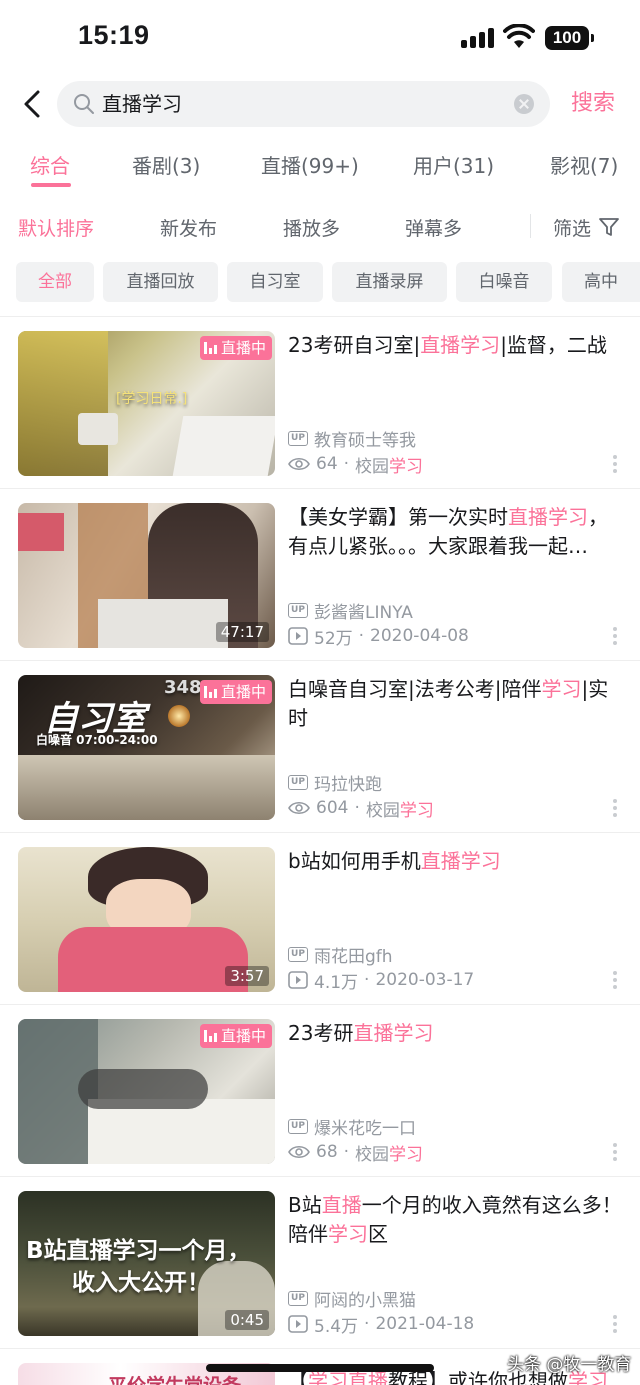 This screenshot has width=640, height=1385. I want to click on chip-live-replay: 直播回放, so click(160, 282).